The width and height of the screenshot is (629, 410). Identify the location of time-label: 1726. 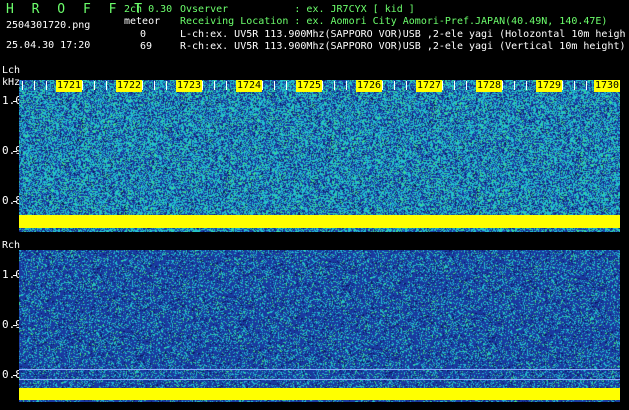
(369, 86).